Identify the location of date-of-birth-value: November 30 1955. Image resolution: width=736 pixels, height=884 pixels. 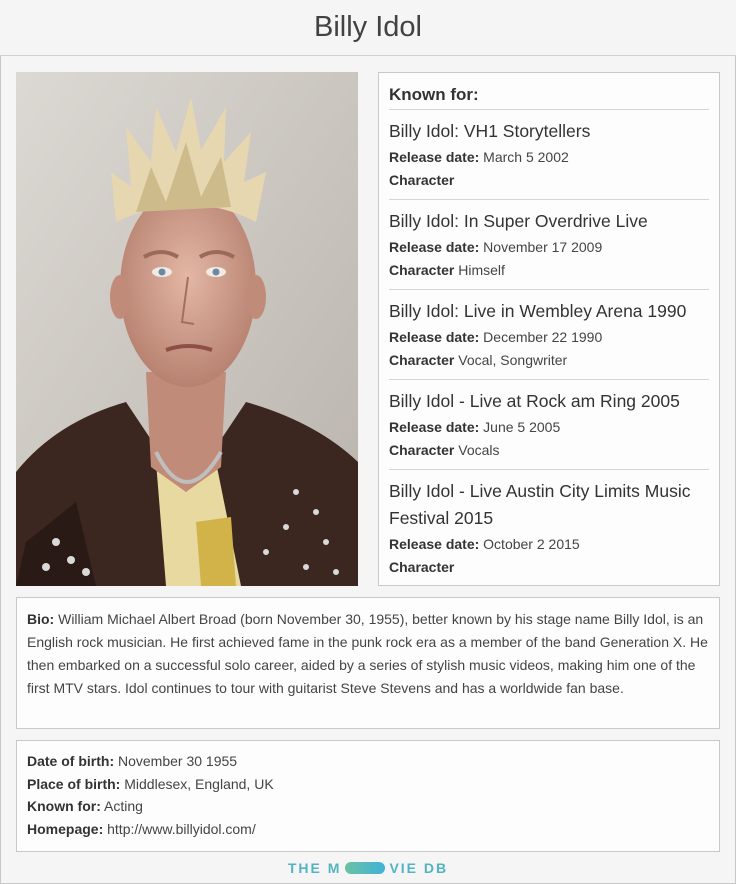
(178, 761).